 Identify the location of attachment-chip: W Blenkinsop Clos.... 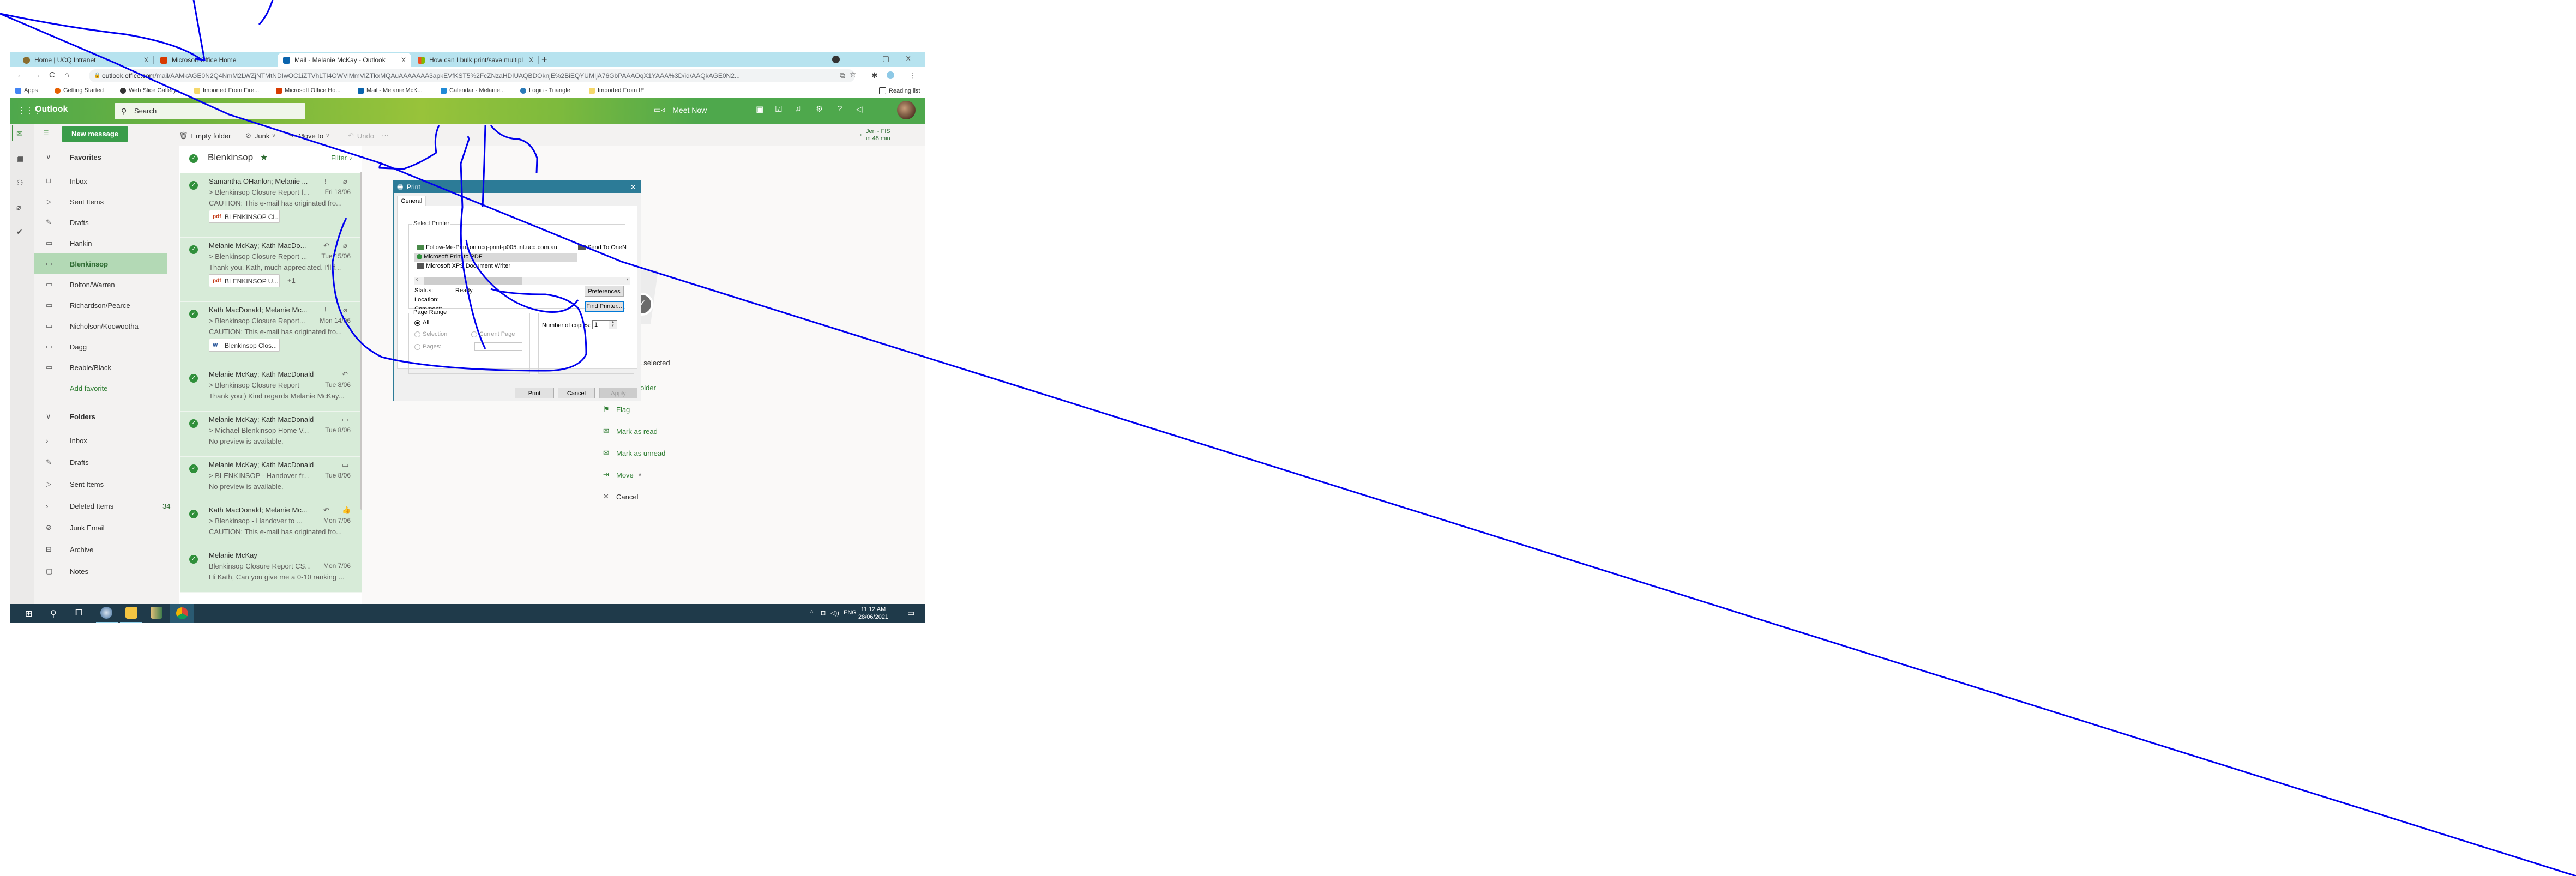
(244, 345).